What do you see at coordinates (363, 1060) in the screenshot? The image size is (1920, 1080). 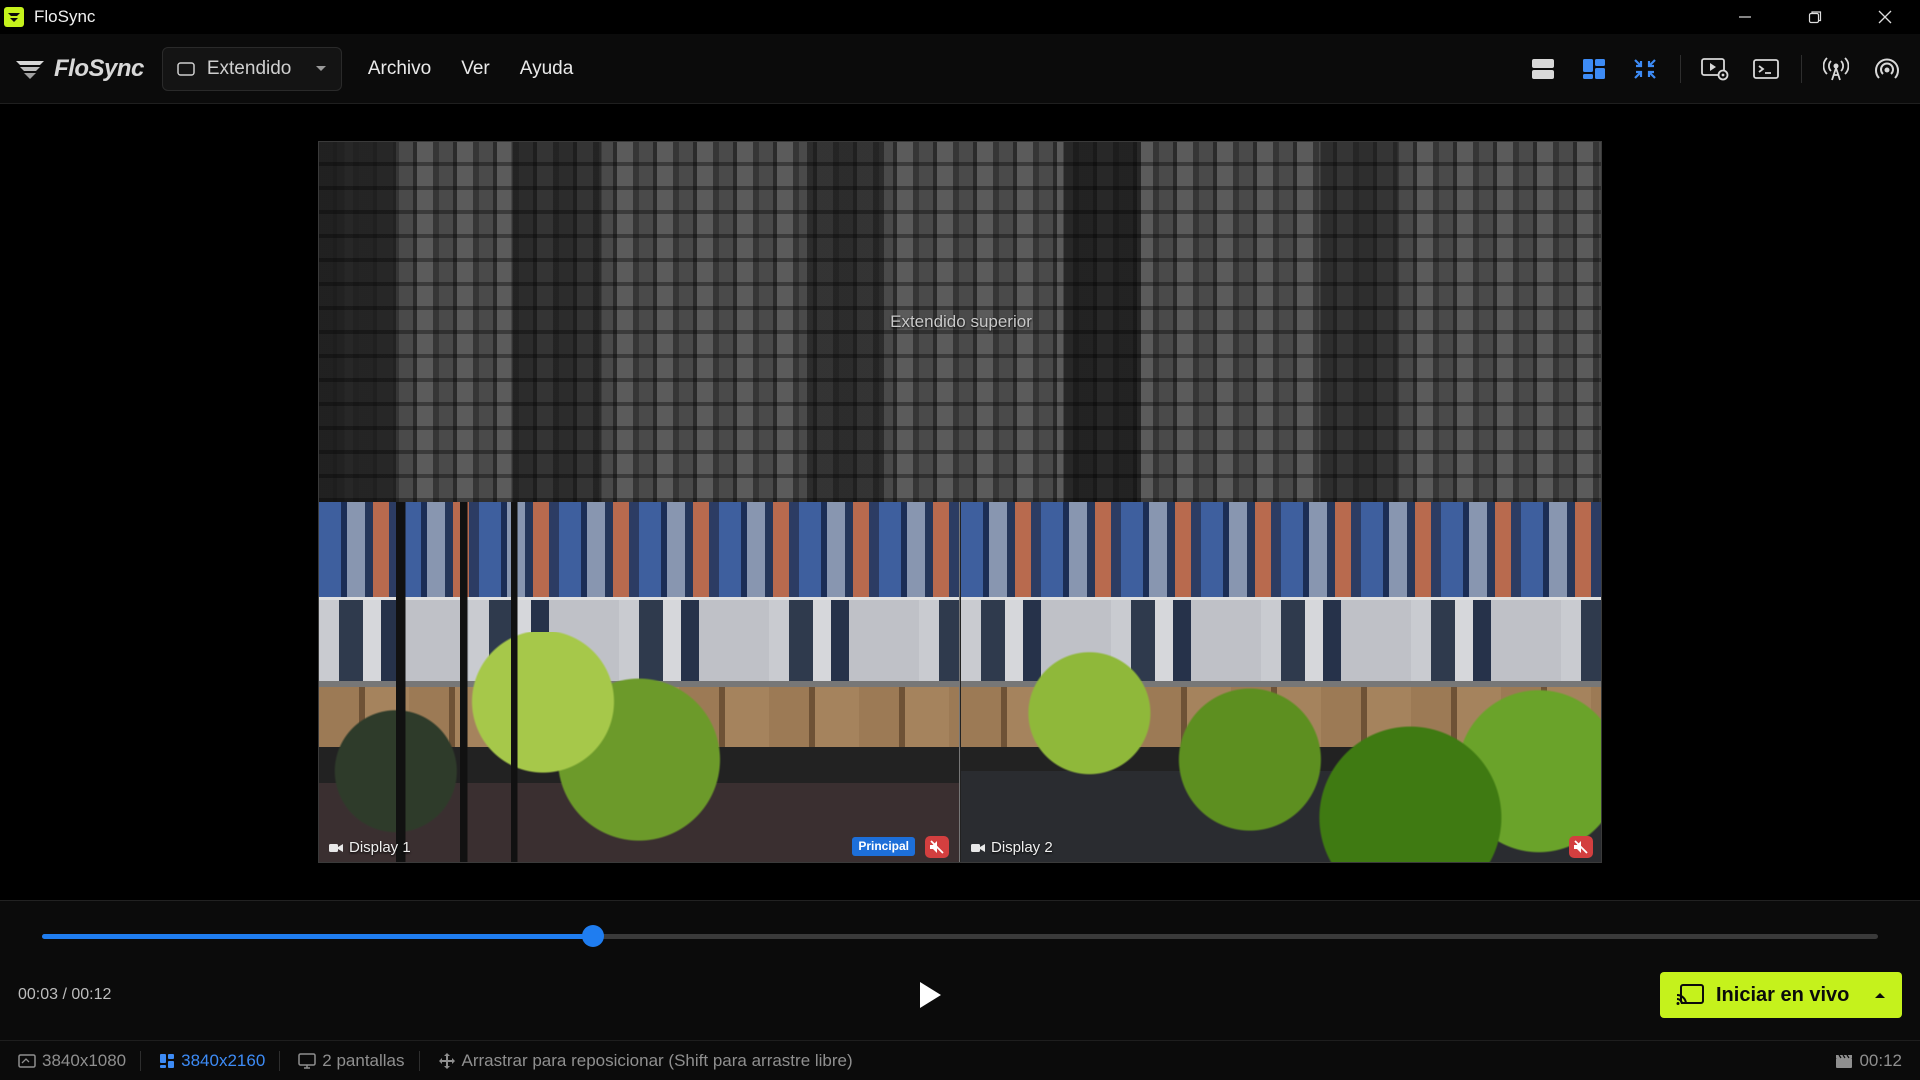 I see `screens-value: 2 pantallas` at bounding box center [363, 1060].